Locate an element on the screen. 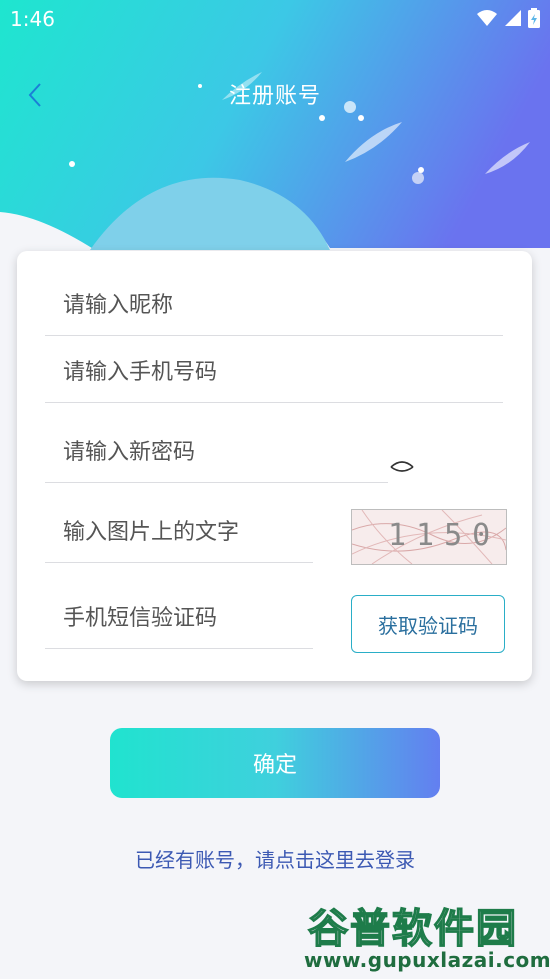 Image resolution: width=550 pixels, height=979 pixels. password-field is located at coordinates (216, 453).